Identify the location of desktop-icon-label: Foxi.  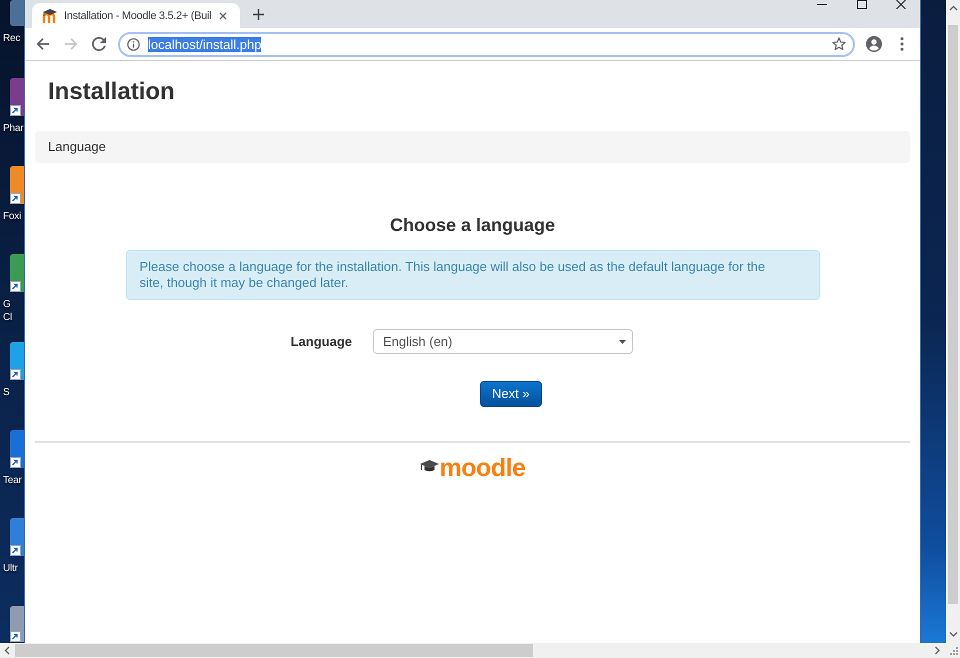
(12, 216).